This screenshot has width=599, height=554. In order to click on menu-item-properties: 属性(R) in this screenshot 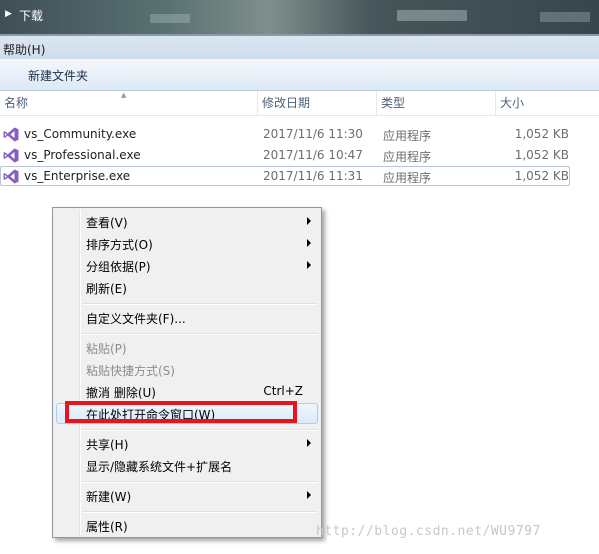, I will do `click(187, 526)`.